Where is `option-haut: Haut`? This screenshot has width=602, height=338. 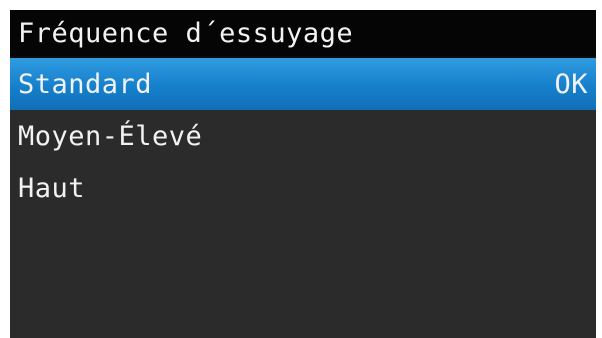
option-haut: Haut is located at coordinates (303, 188).